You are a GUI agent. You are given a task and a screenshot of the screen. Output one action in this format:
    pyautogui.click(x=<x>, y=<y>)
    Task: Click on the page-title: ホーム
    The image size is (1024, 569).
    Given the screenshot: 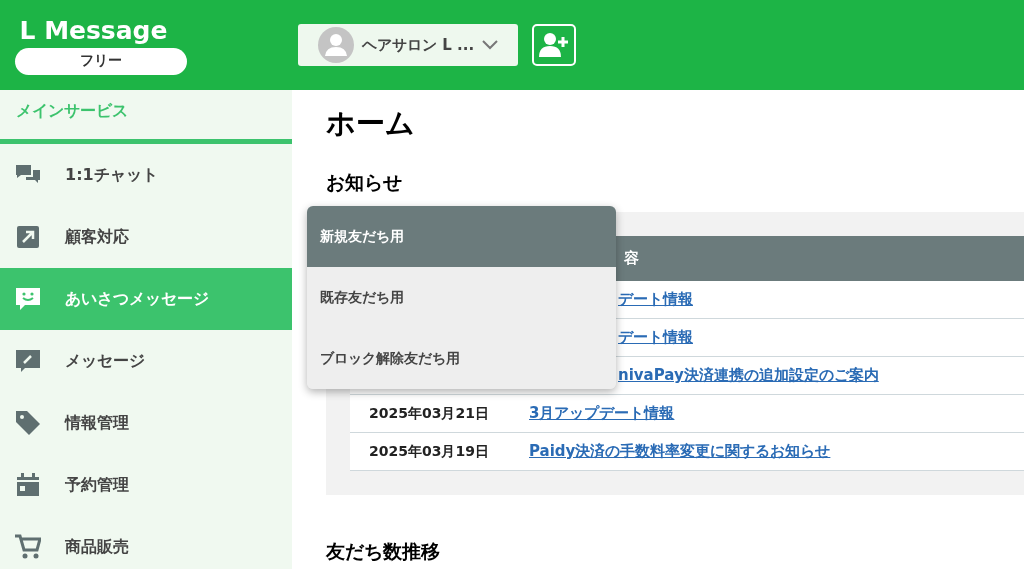 What is the action you would take?
    pyautogui.click(x=371, y=123)
    